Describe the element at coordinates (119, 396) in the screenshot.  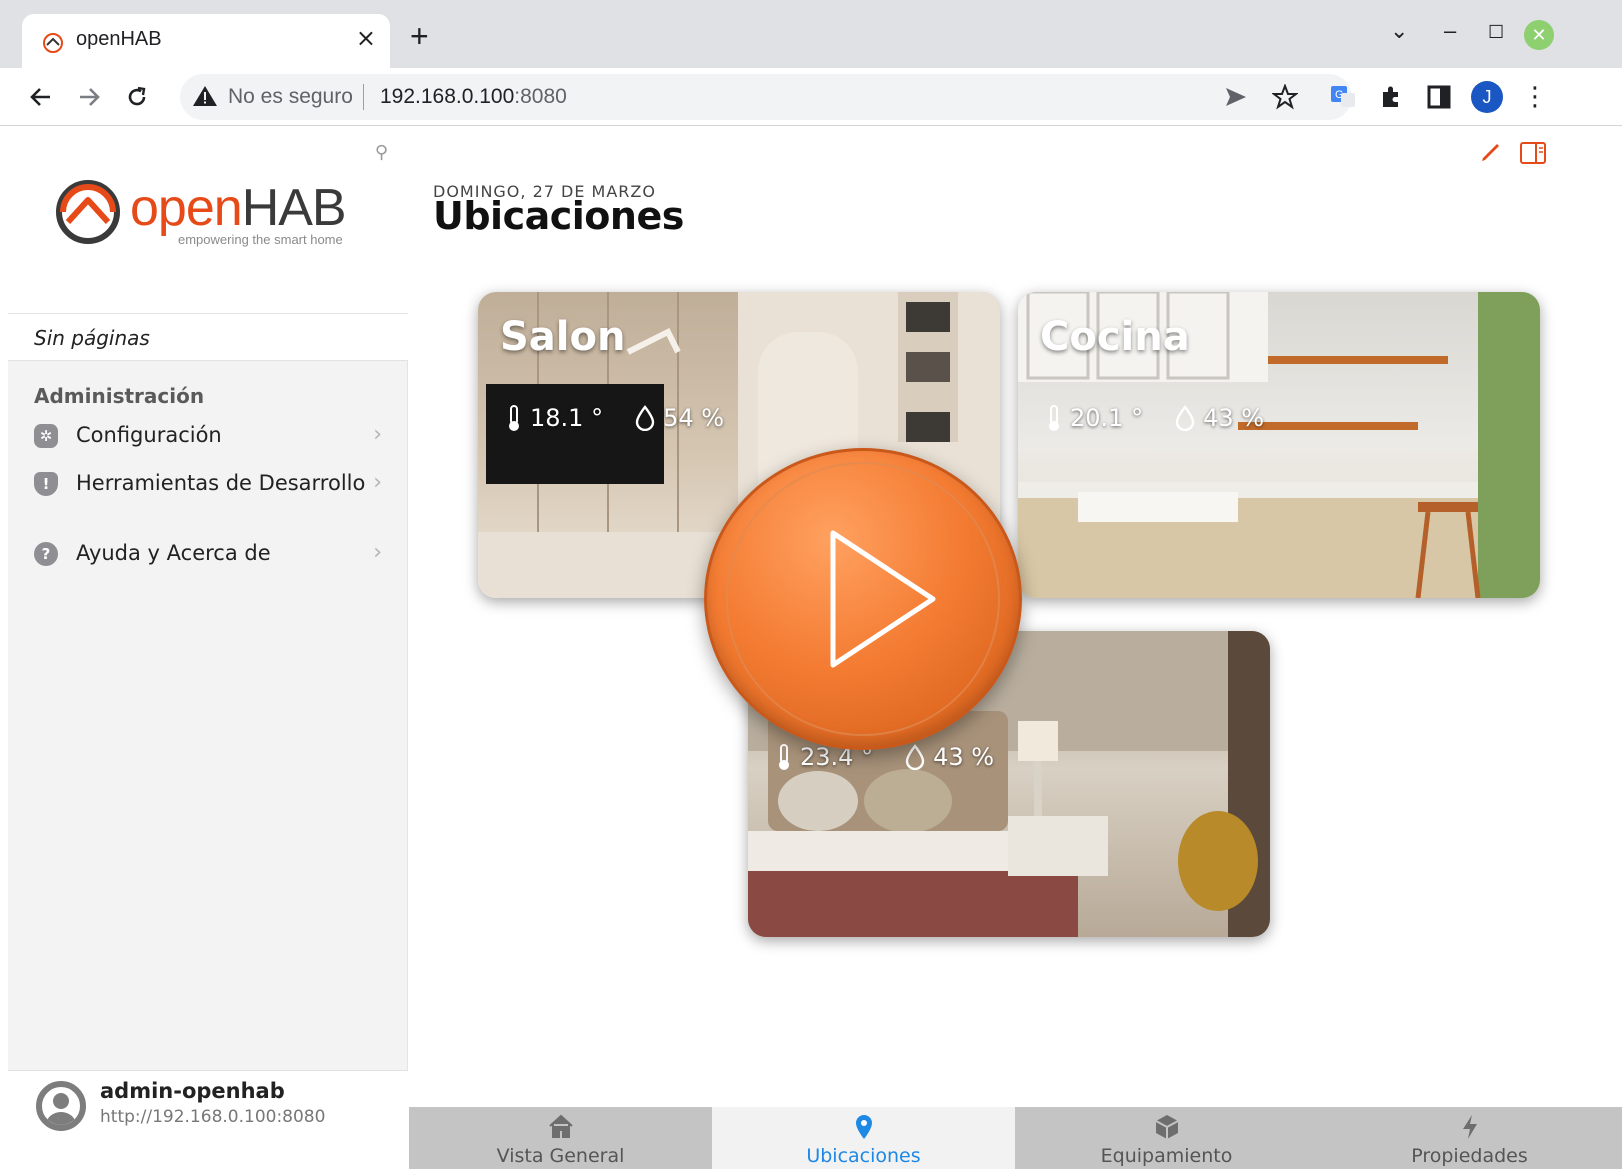
I see `admin-heading: Administración` at that location.